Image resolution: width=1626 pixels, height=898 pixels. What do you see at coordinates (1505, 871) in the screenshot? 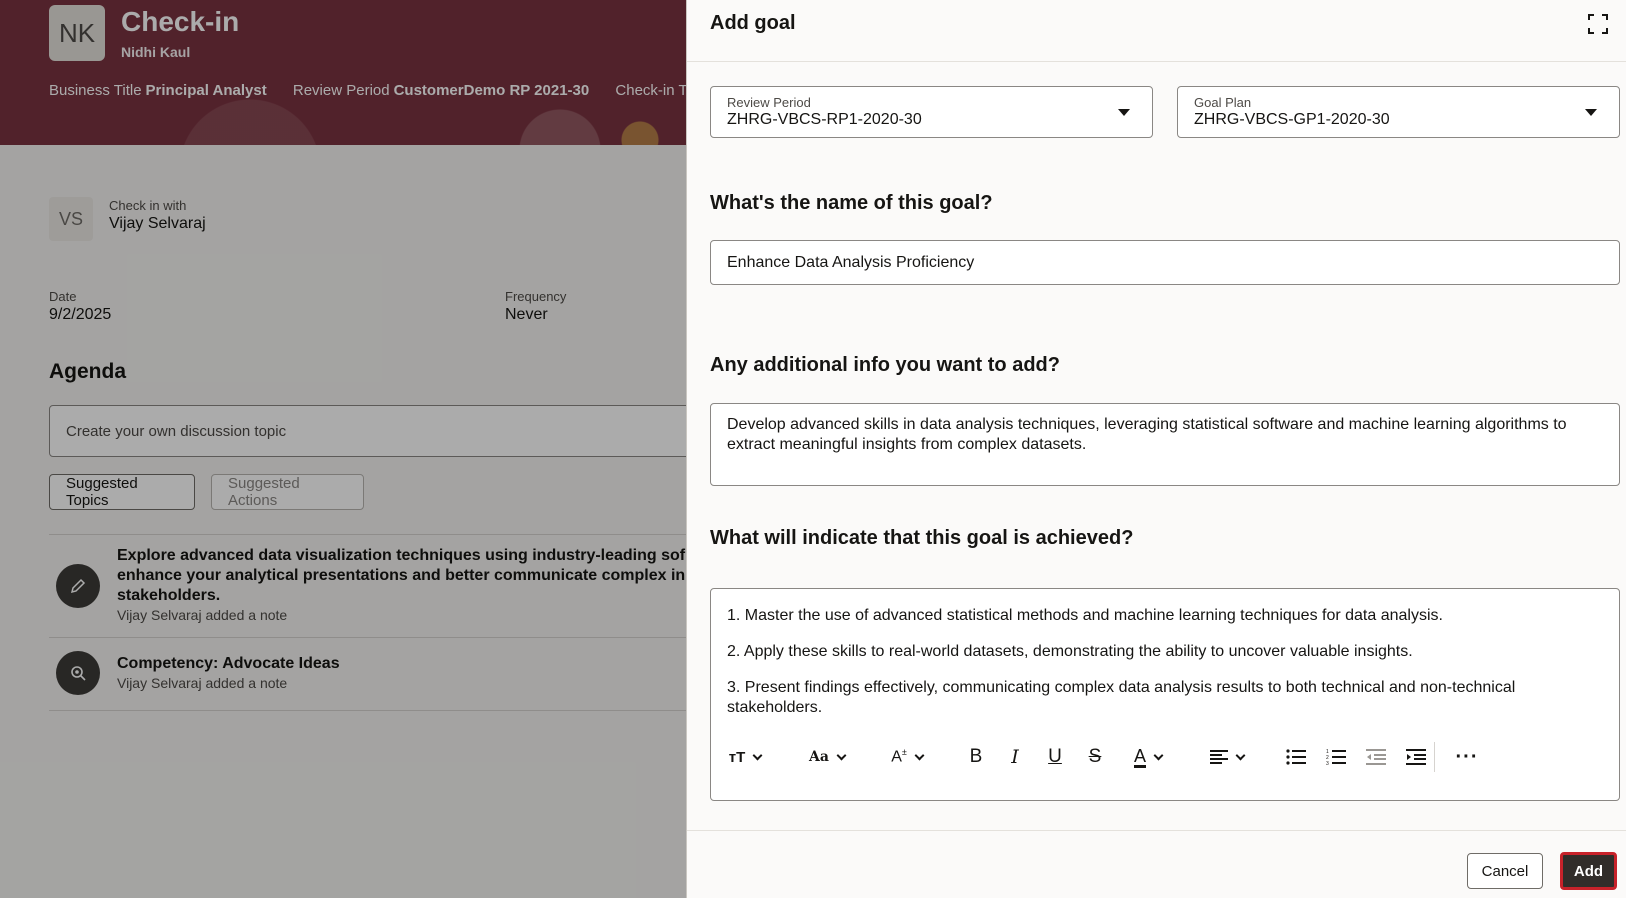
I see `cancel-button: Cancel` at bounding box center [1505, 871].